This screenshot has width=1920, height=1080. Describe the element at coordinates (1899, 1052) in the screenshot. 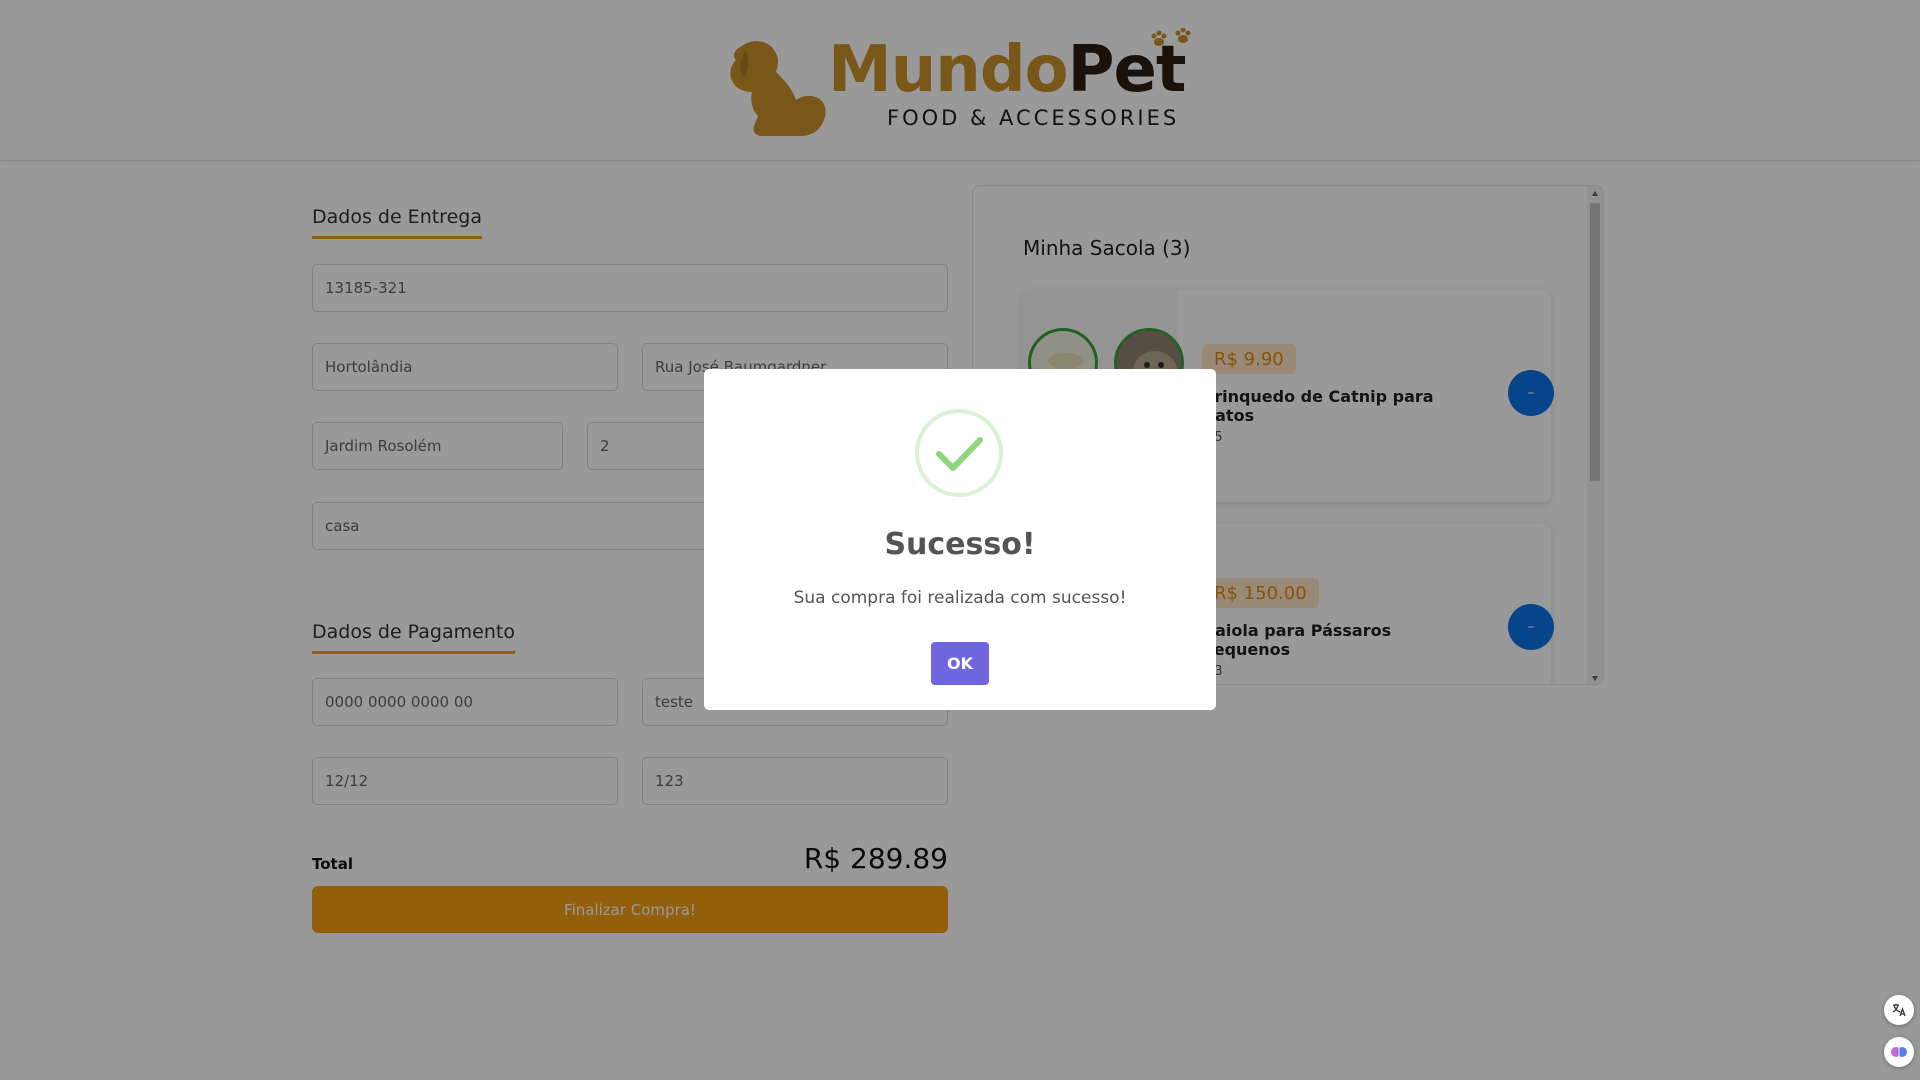

I see `brain-icon` at that location.